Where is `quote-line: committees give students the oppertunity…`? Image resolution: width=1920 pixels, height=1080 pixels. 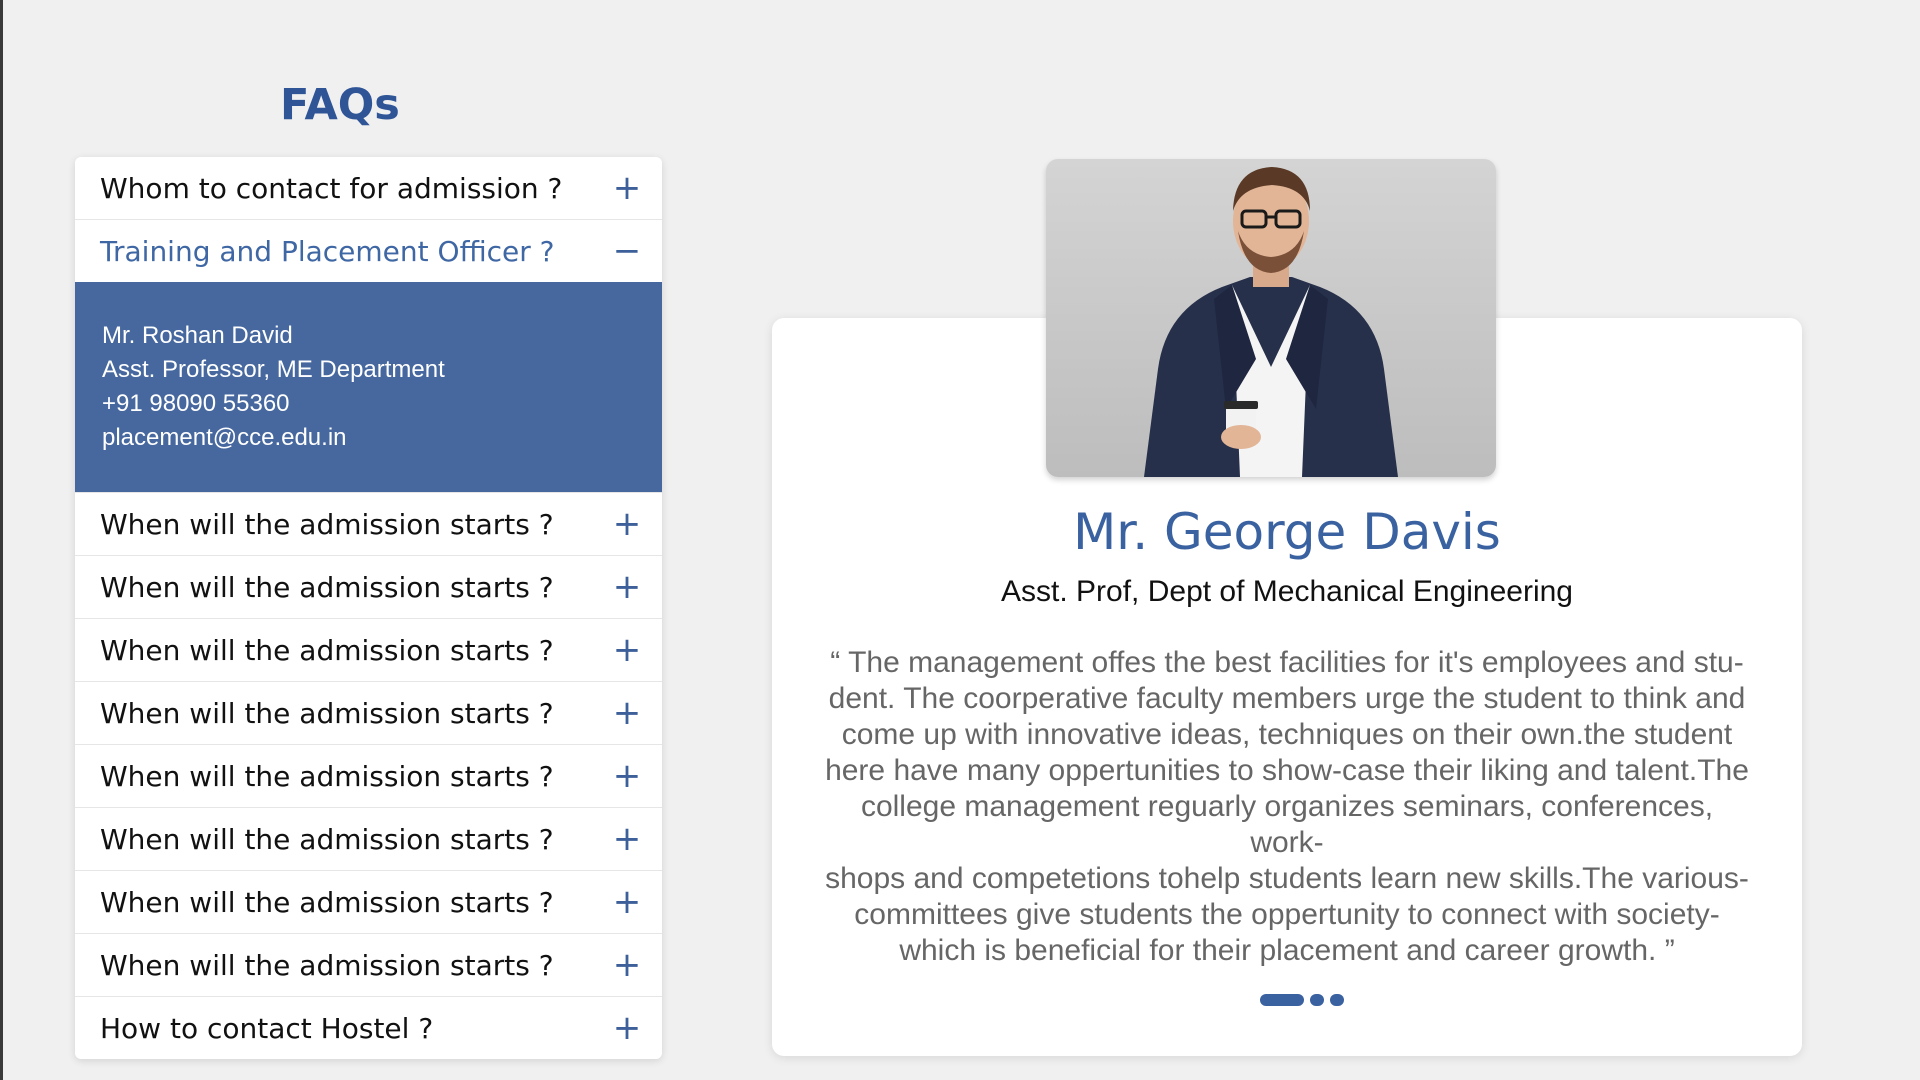 quote-line: committees give students the oppertunity… is located at coordinates (1287, 914).